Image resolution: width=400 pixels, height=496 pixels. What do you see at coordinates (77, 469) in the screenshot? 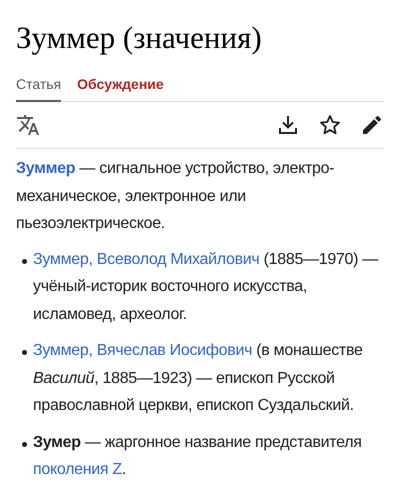
I see `article-link: поколения Z` at bounding box center [77, 469].